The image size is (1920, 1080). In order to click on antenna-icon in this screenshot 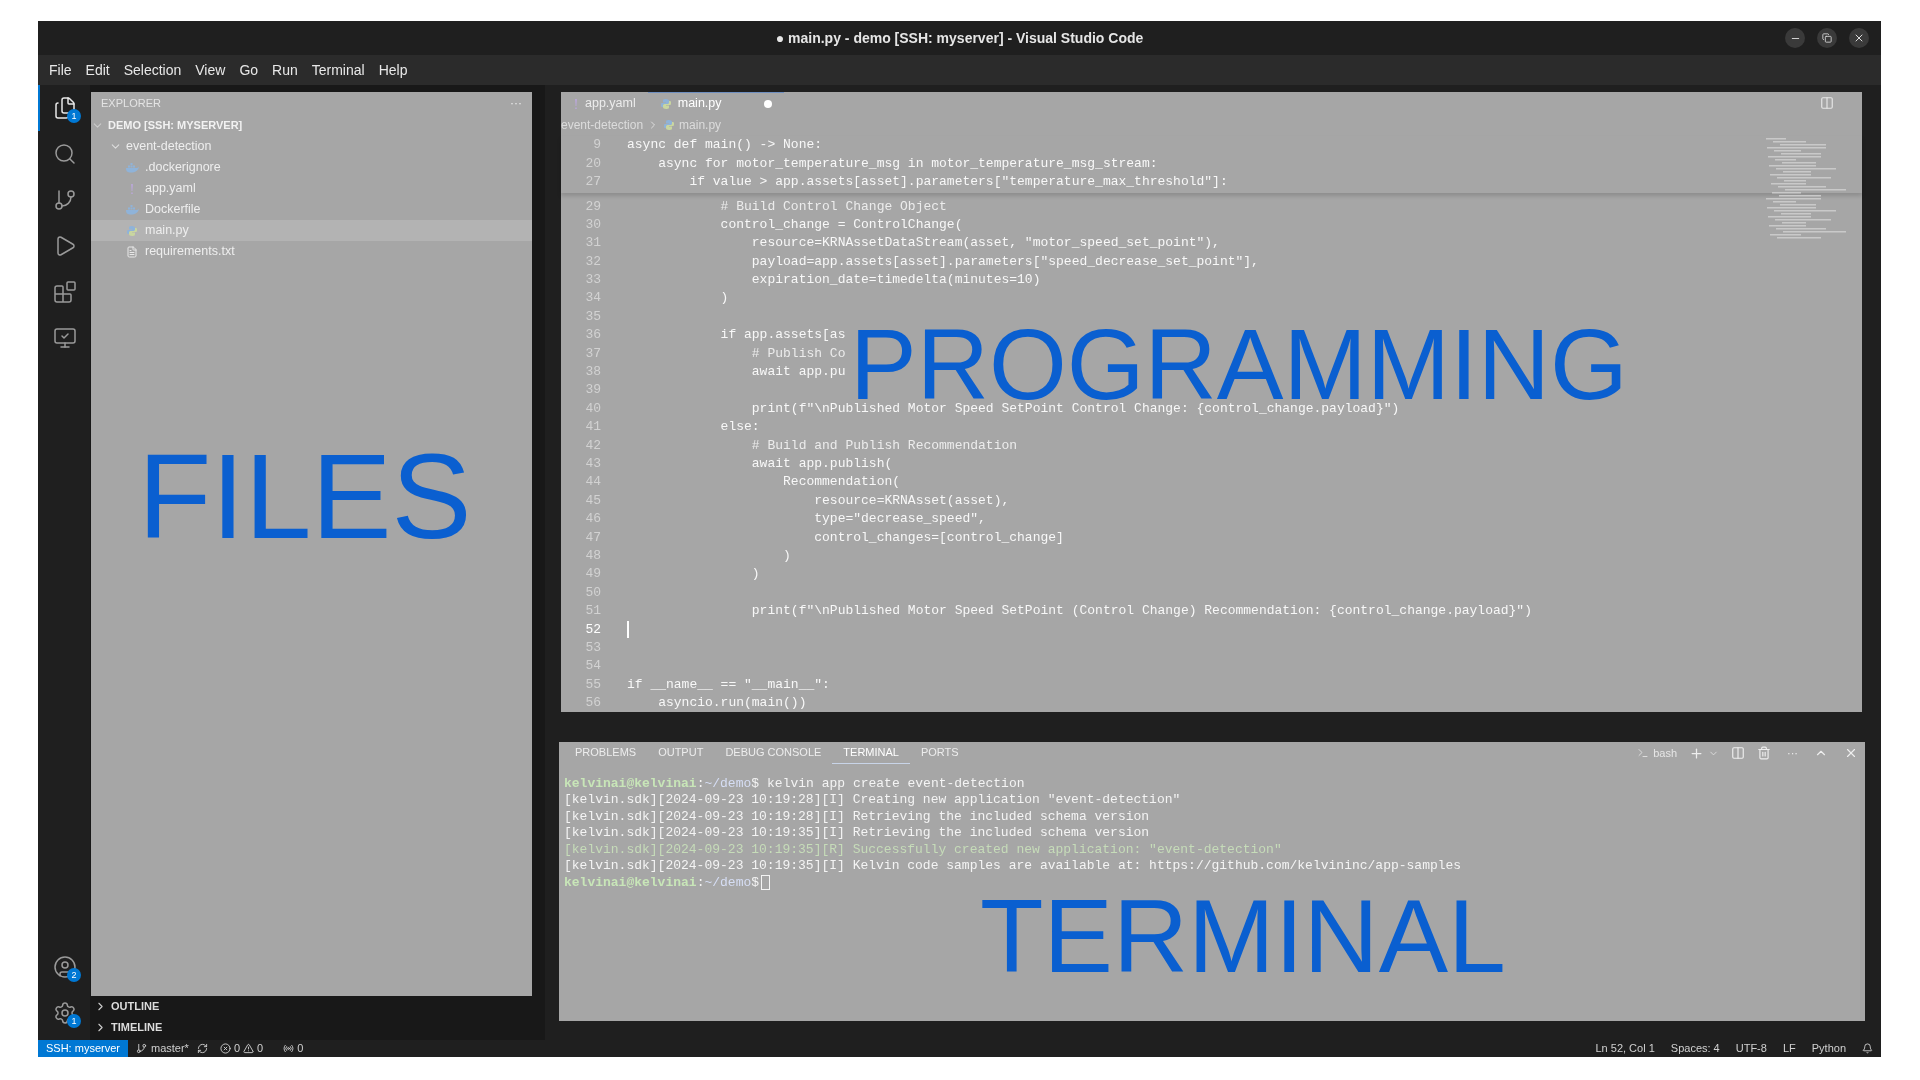, I will do `click(289, 1048)`.